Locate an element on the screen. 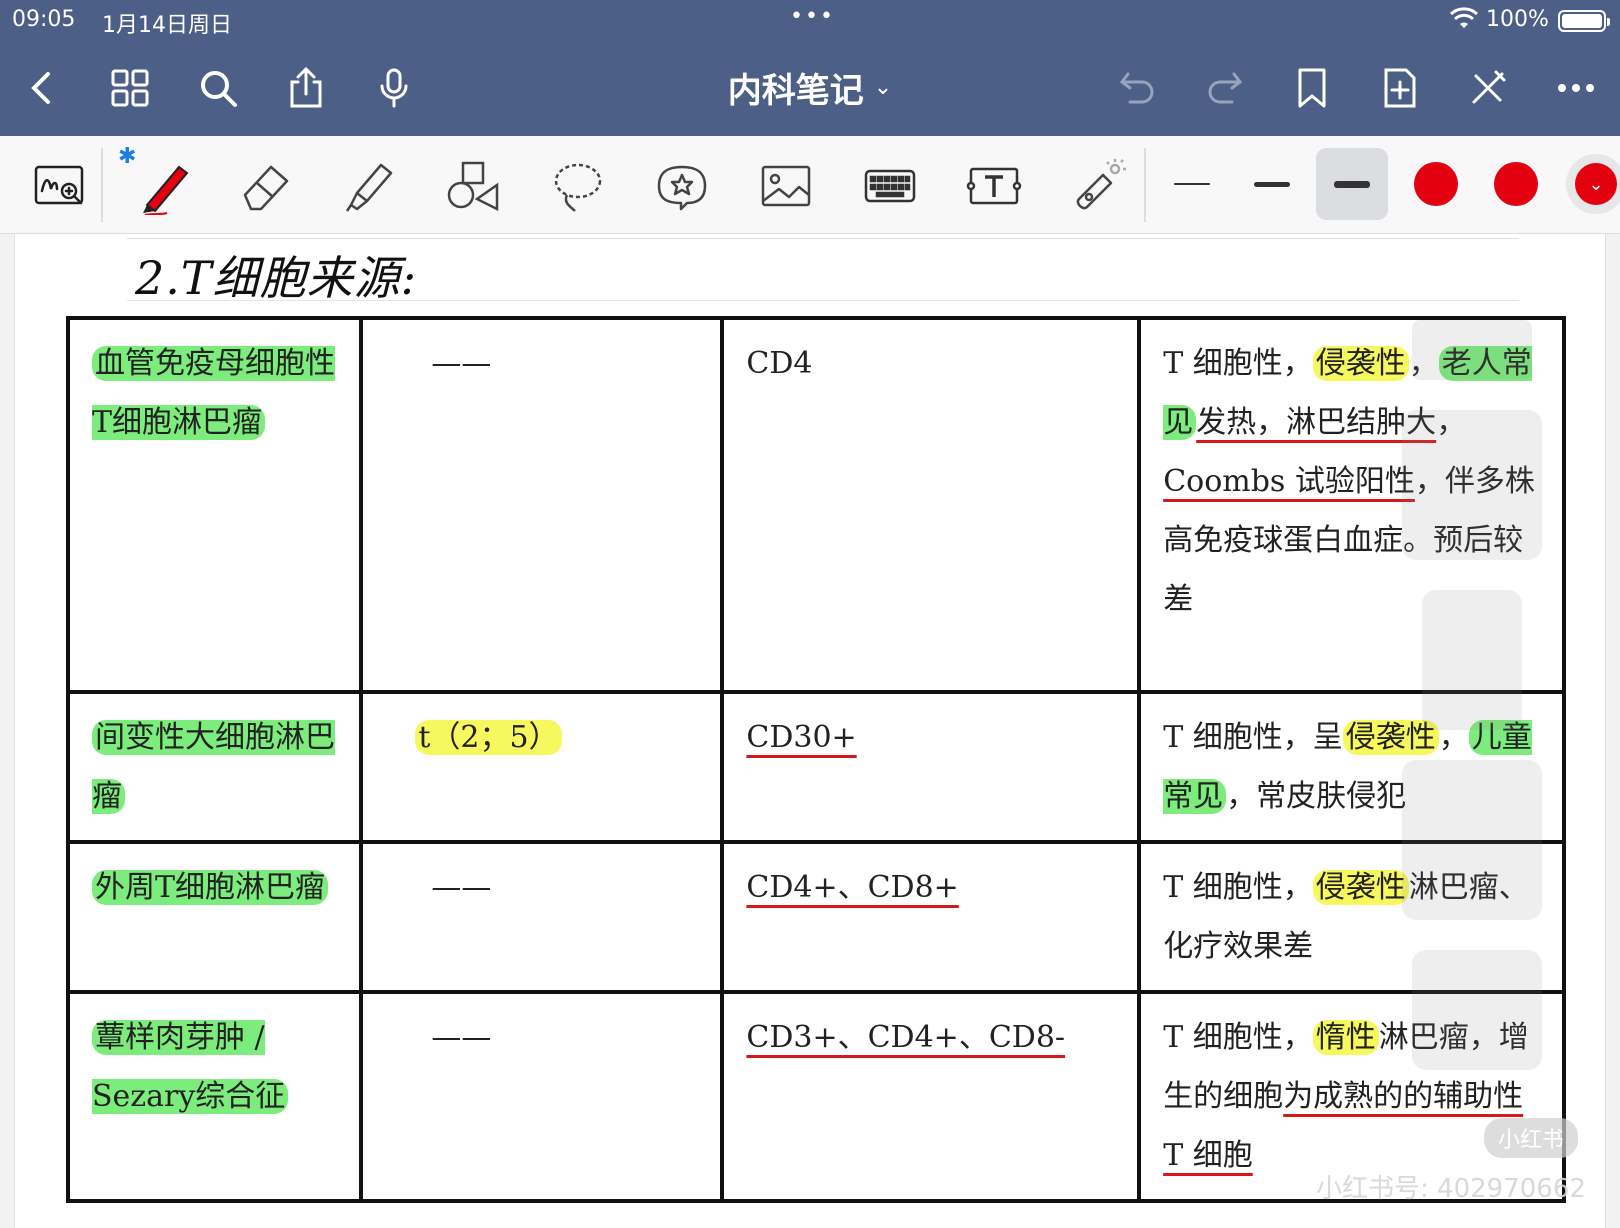 The width and height of the screenshot is (1620, 1228). notebook-title-dropdown: 内科笔记 ⌄ is located at coordinates (810, 87).